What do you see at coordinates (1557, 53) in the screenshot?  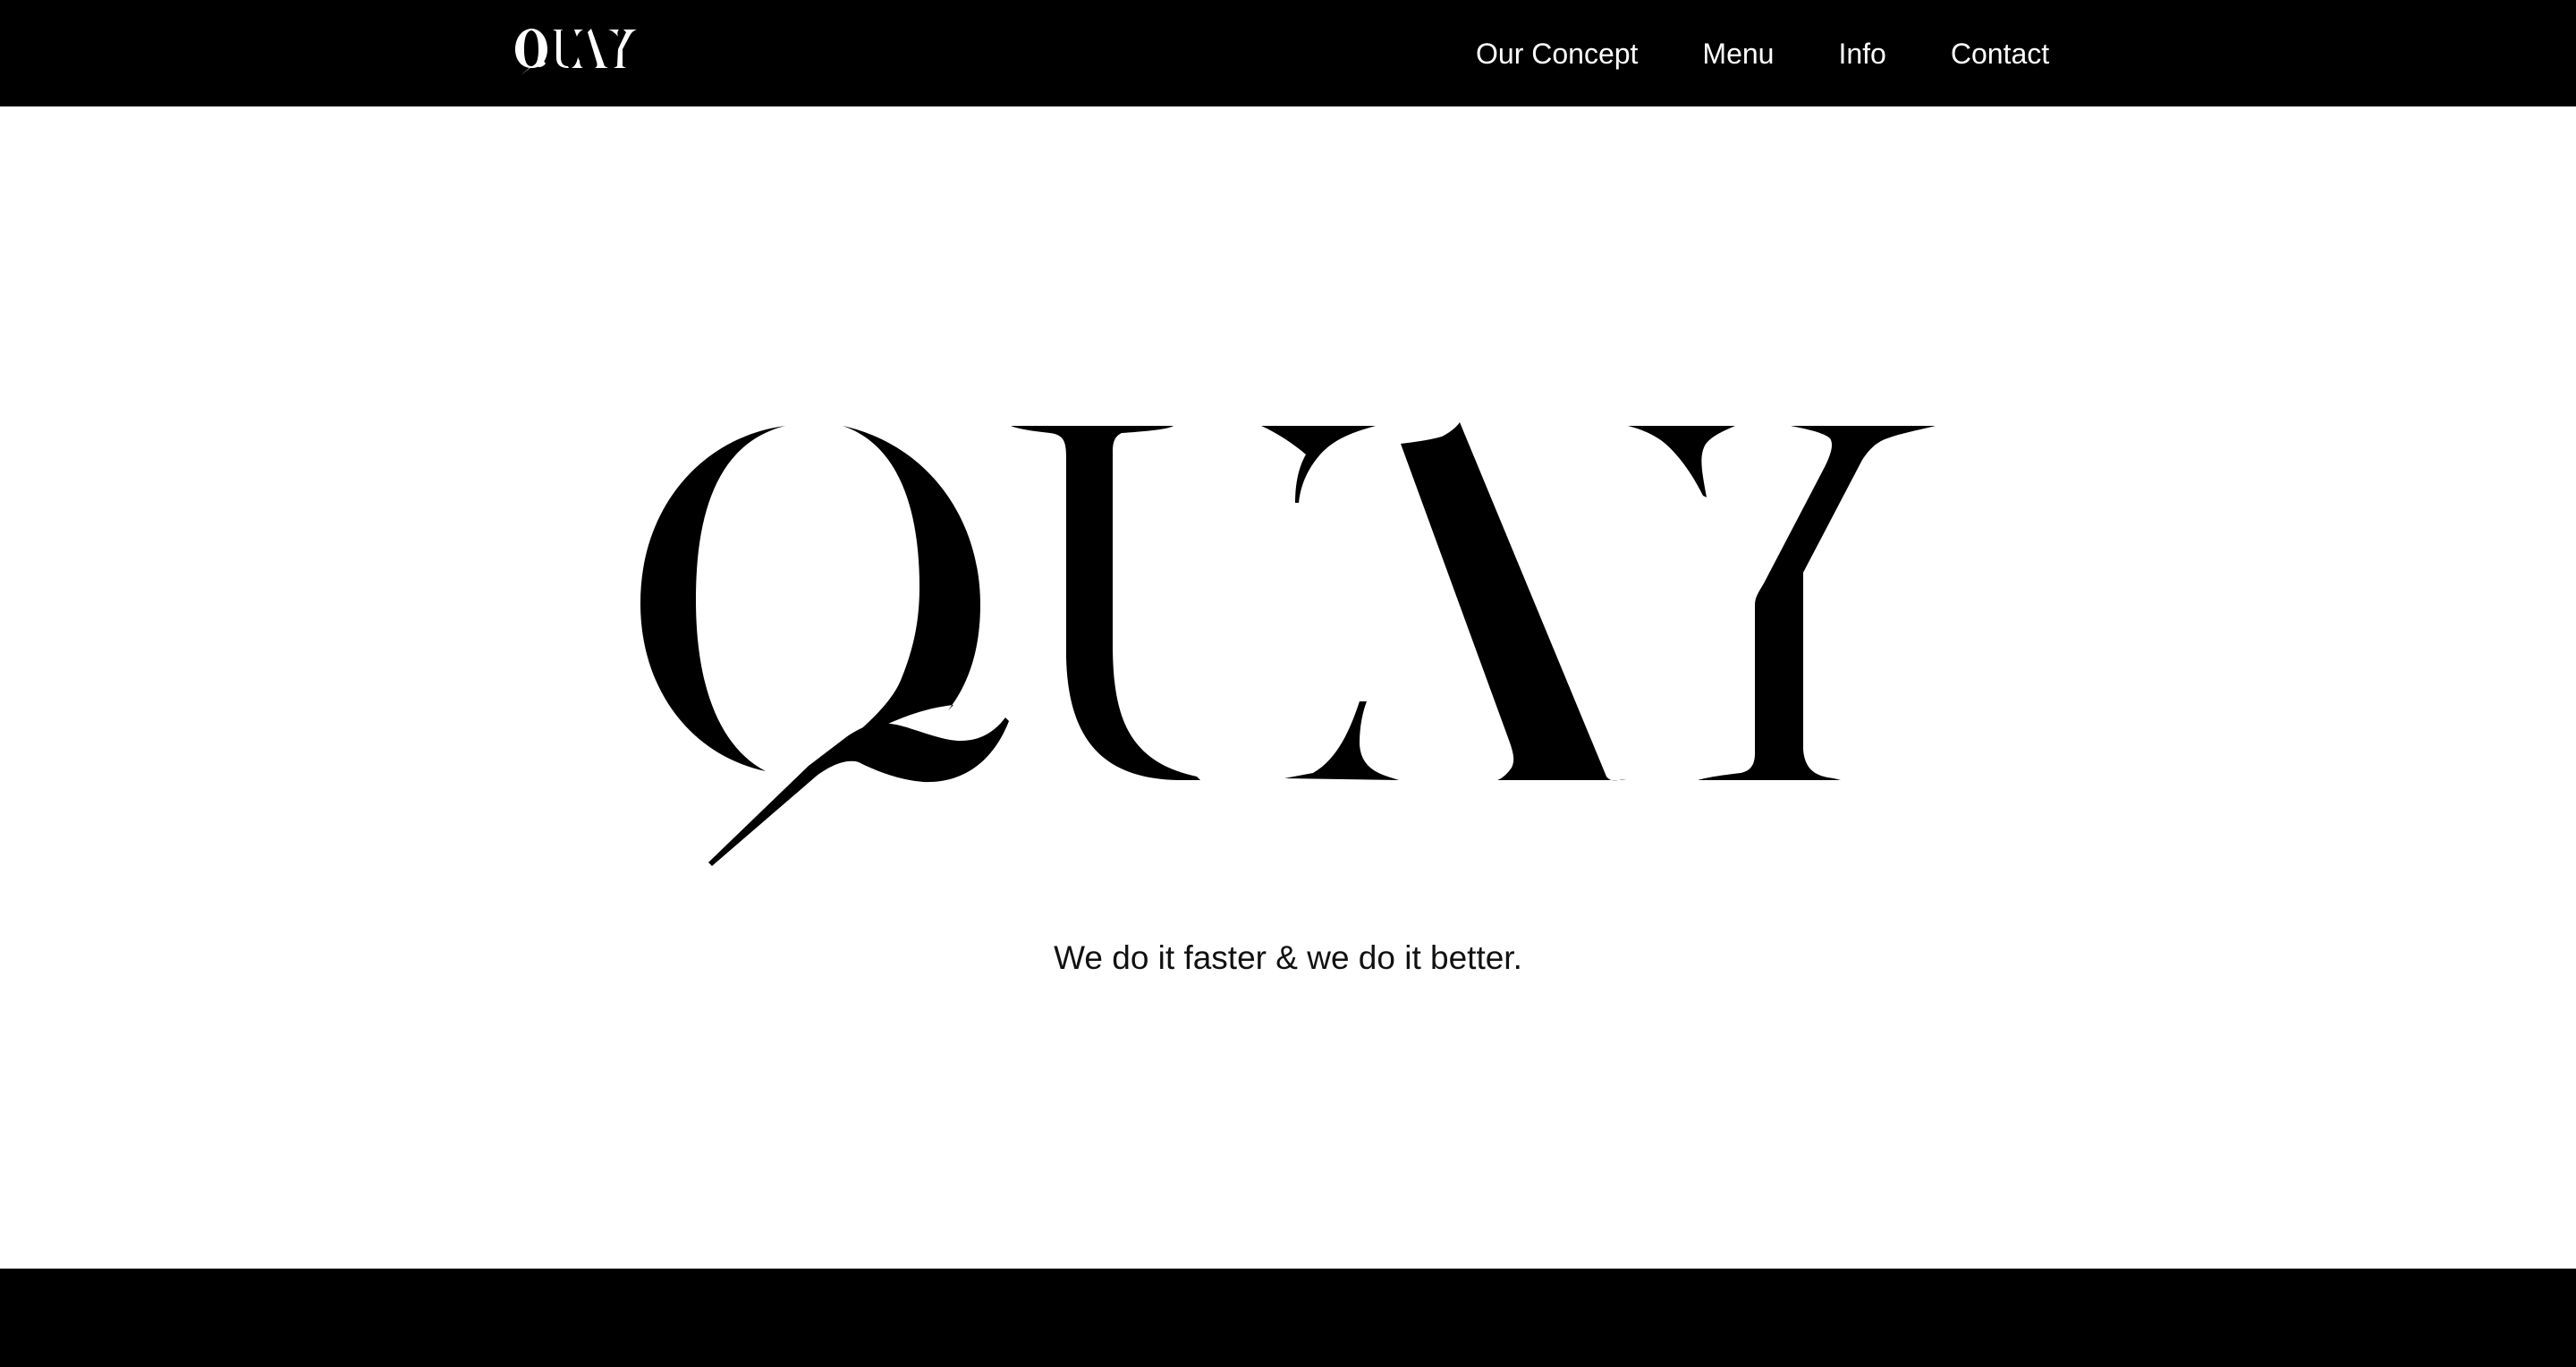 I see `nav-link-our-concept: Our Concept` at bounding box center [1557, 53].